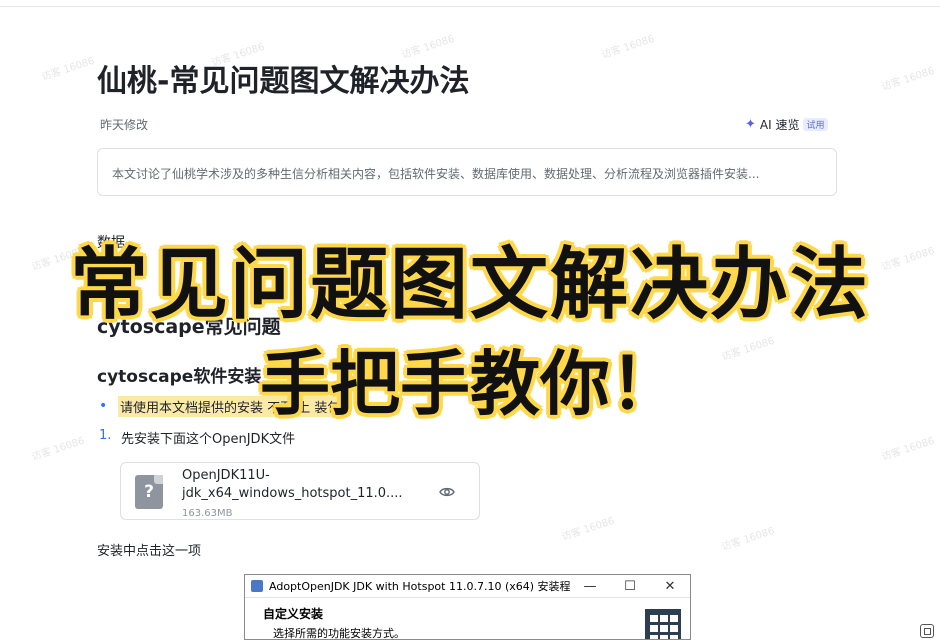 The image size is (940, 640). I want to click on overlay-subheadline: 手把手教你！, so click(470, 384).